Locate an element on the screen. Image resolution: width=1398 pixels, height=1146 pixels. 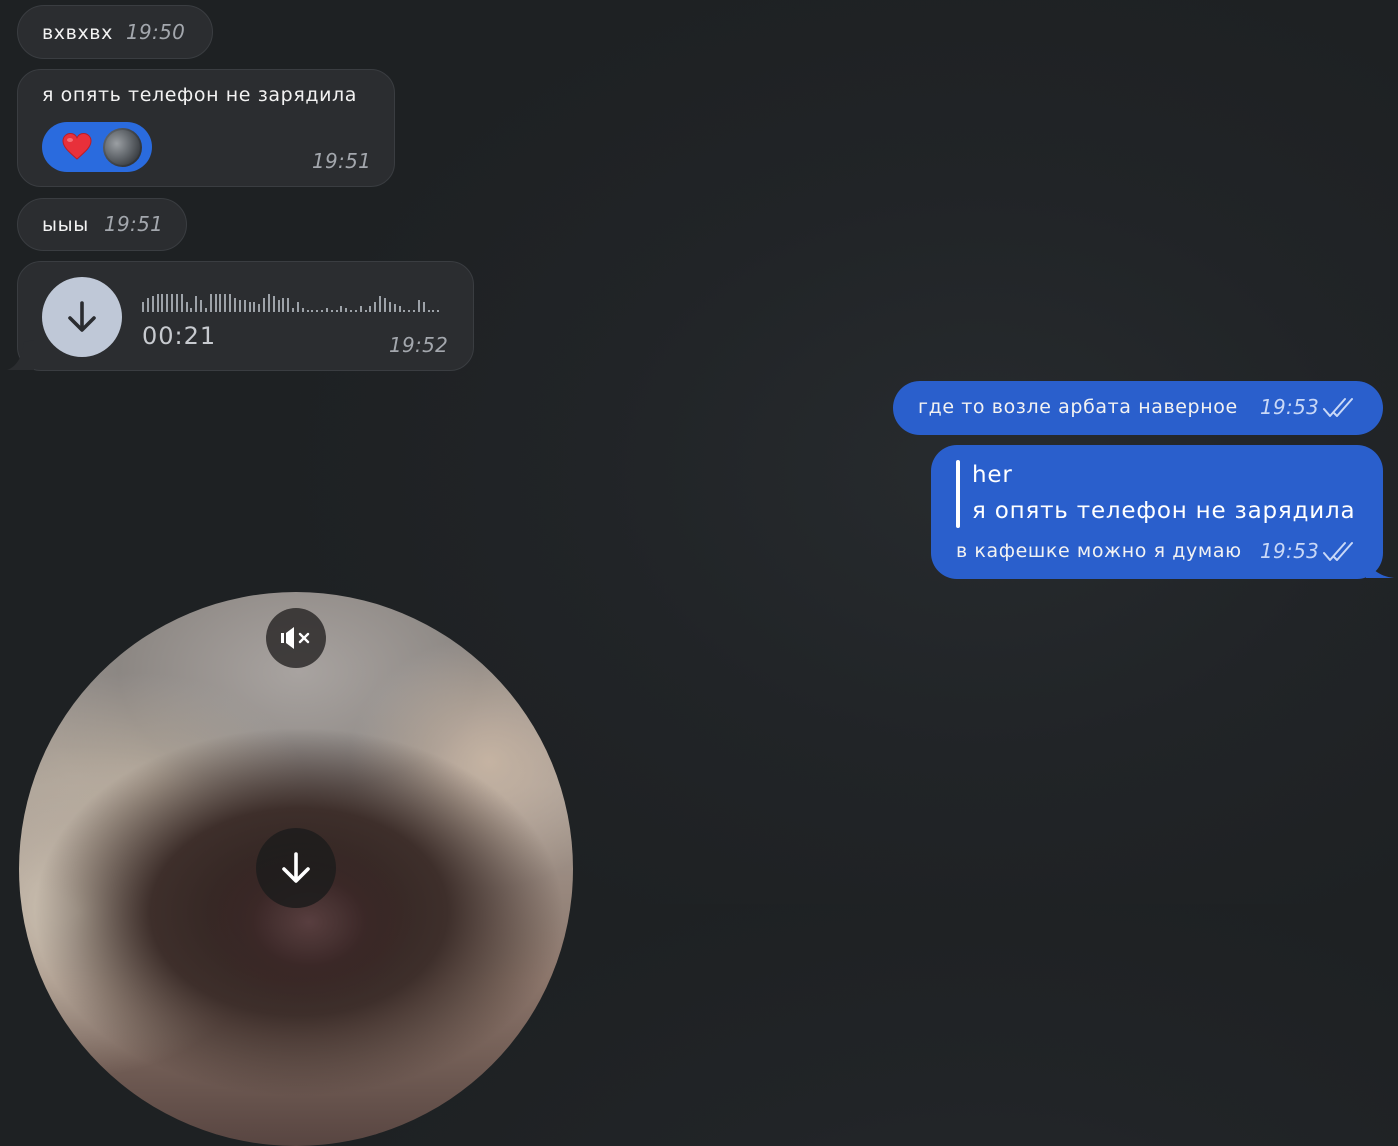
outgoing-message: где то возле арбата наверное 19:53 is located at coordinates (1138, 408).